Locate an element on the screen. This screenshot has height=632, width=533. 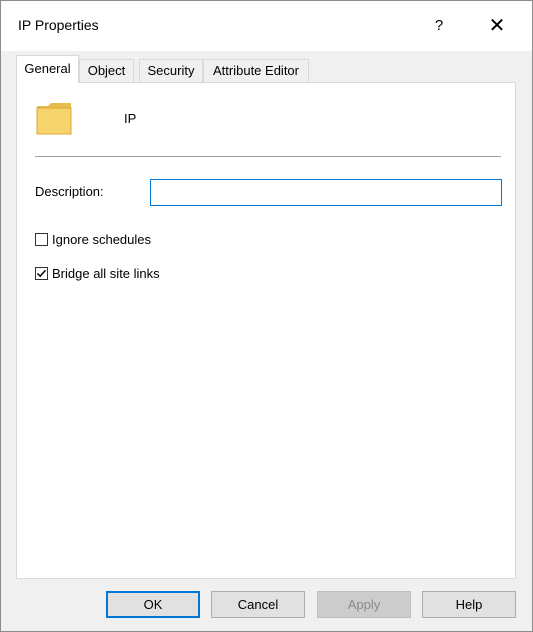
ignore-schedules-label: Ignore schedules is located at coordinates (102, 239).